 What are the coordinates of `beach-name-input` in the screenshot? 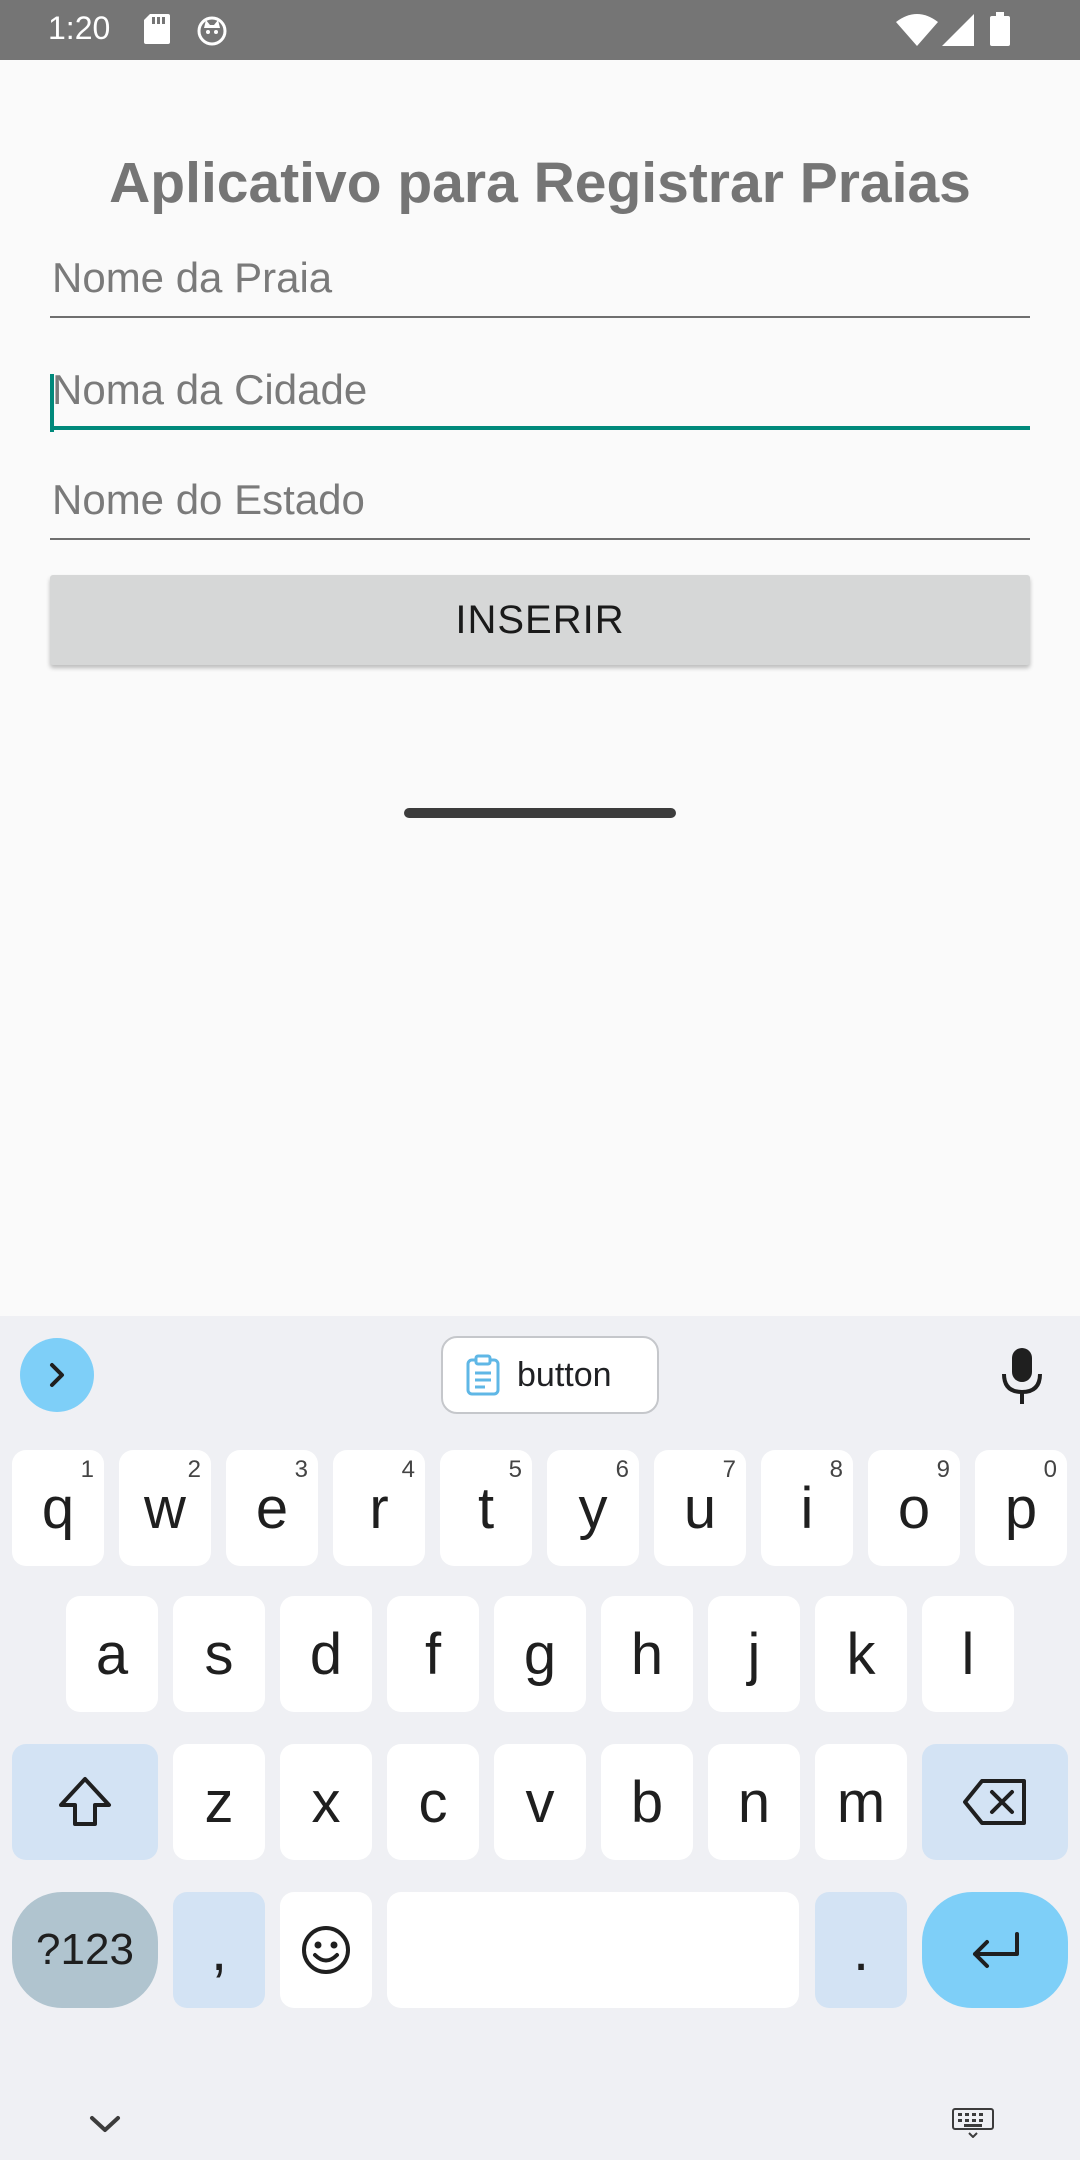 It's located at (540, 273).